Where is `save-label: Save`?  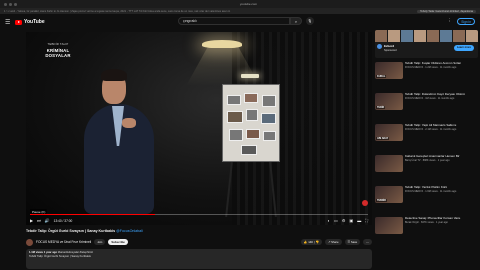 save-label: Save is located at coordinates (354, 242).